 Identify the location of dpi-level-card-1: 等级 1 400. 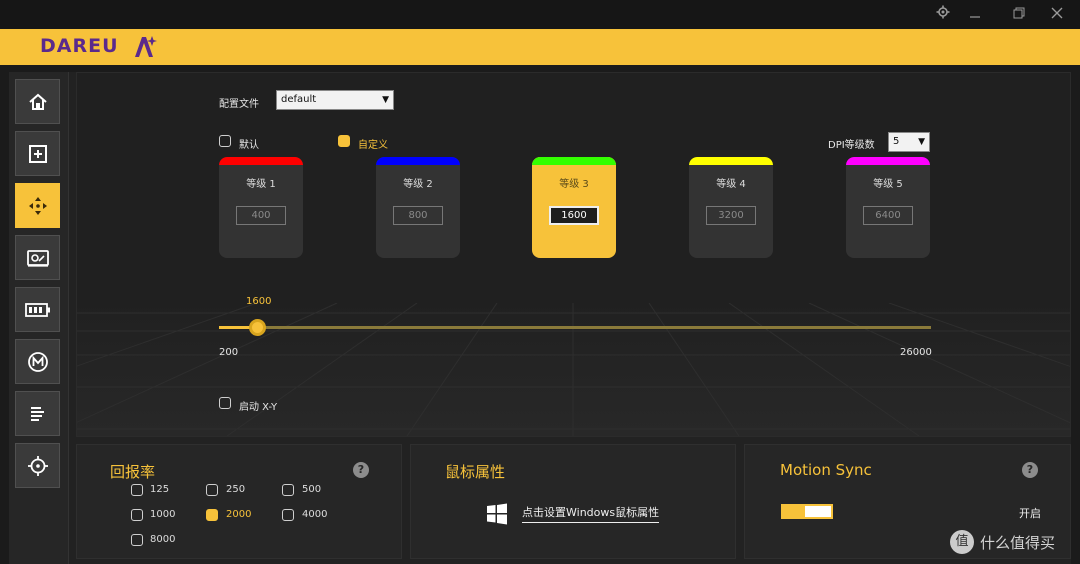
(261, 207).